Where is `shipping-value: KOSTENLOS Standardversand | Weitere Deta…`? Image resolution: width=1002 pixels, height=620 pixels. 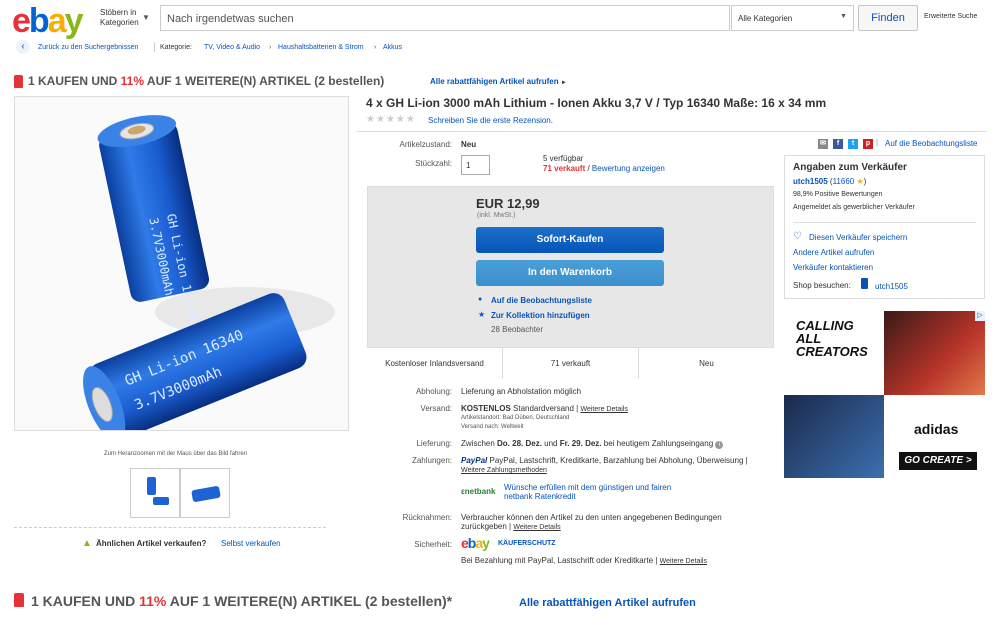 shipping-value: KOSTENLOS Standardversand | Weitere Deta… is located at coordinates (544, 408).